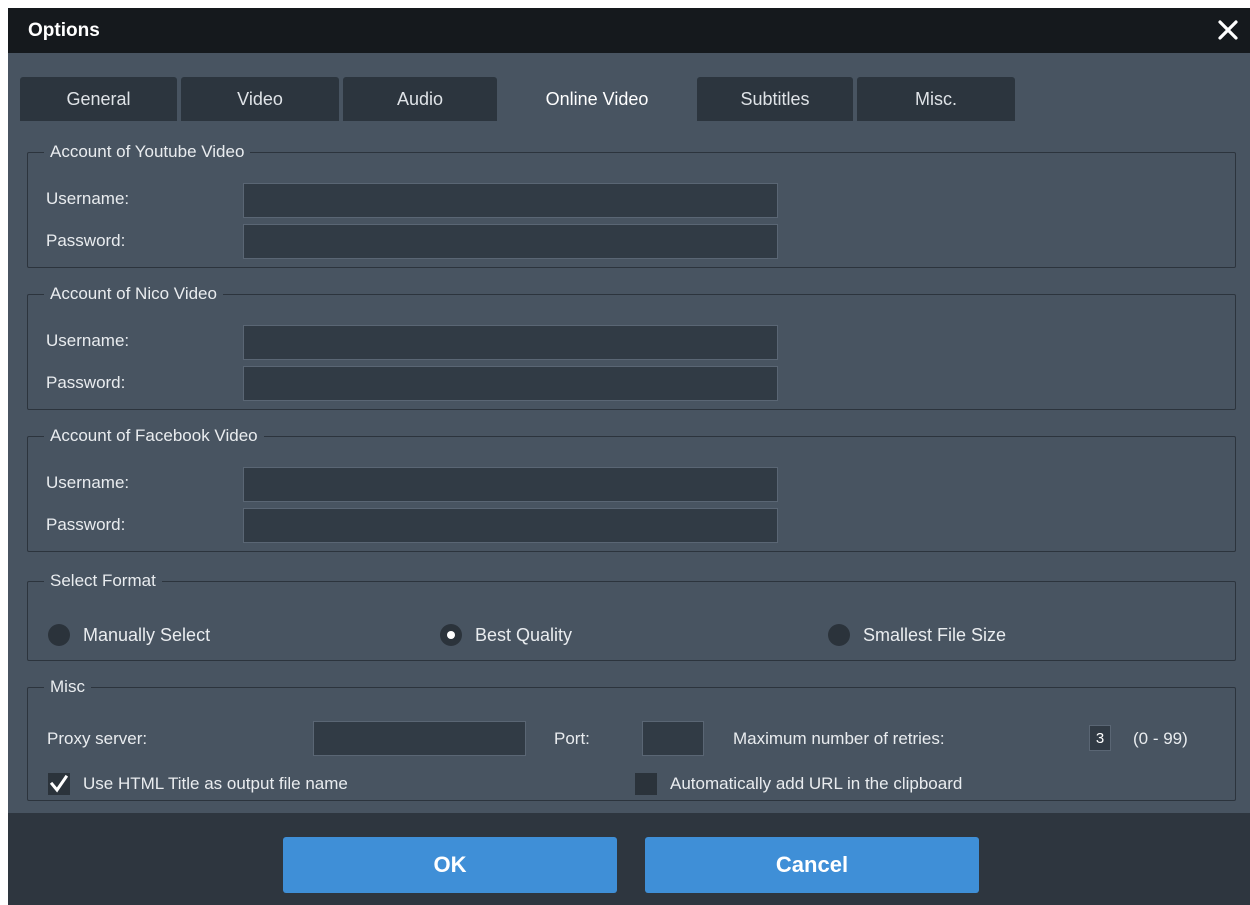 This screenshot has width=1250, height=905. I want to click on max-retries-input: 3, so click(1100, 738).